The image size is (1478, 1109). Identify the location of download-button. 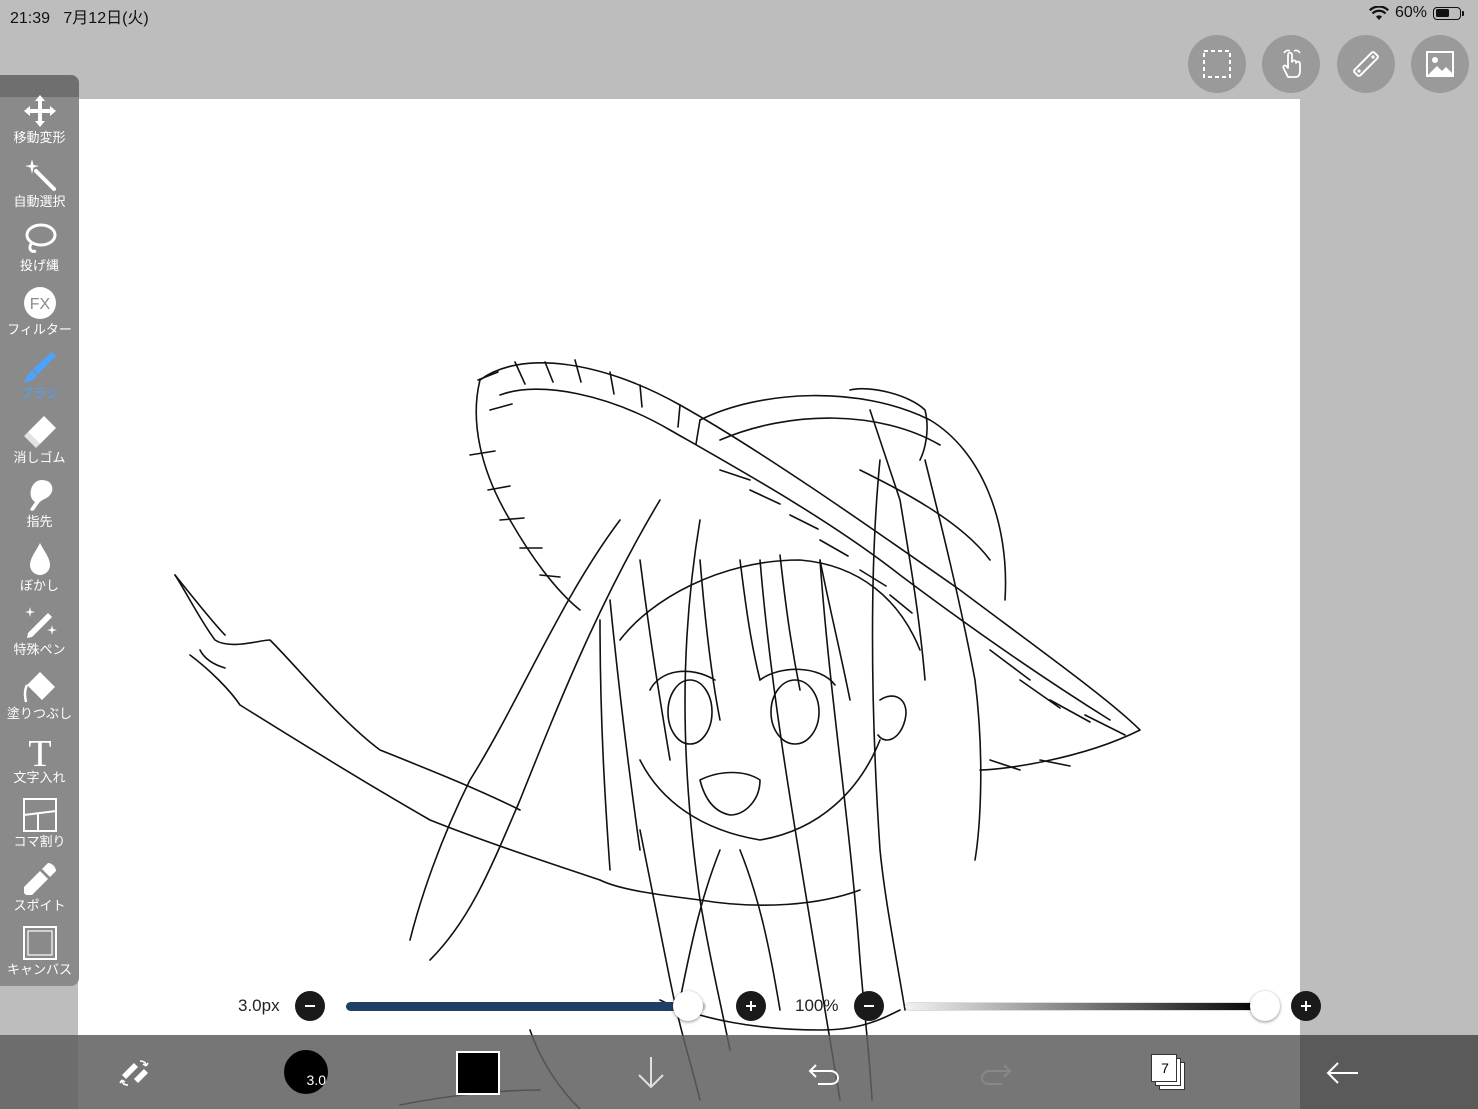
(651, 1073).